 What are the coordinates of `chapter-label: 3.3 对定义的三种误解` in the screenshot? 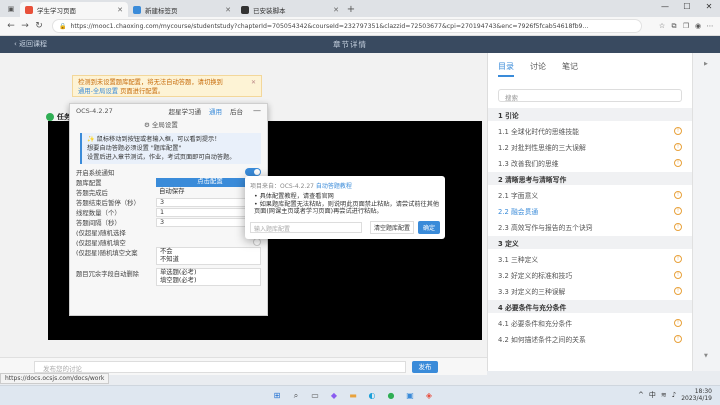 It's located at (532, 291).